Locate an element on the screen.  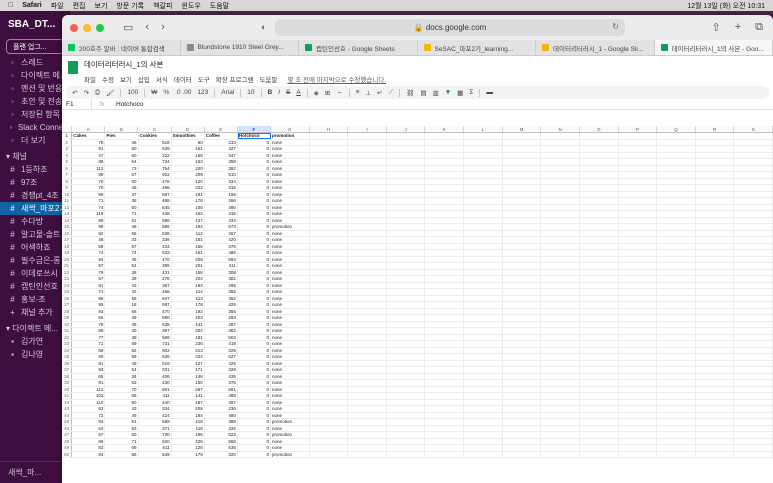
reload-icon: ↻ is located at coordinates (615, 26).